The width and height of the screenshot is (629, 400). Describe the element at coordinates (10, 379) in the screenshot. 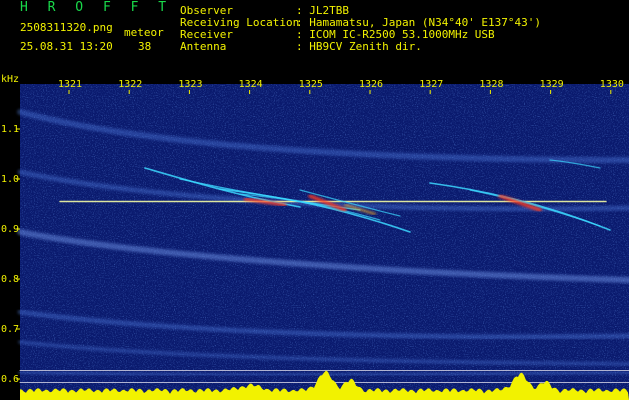

I see `y-tick-label: 0.6` at that location.